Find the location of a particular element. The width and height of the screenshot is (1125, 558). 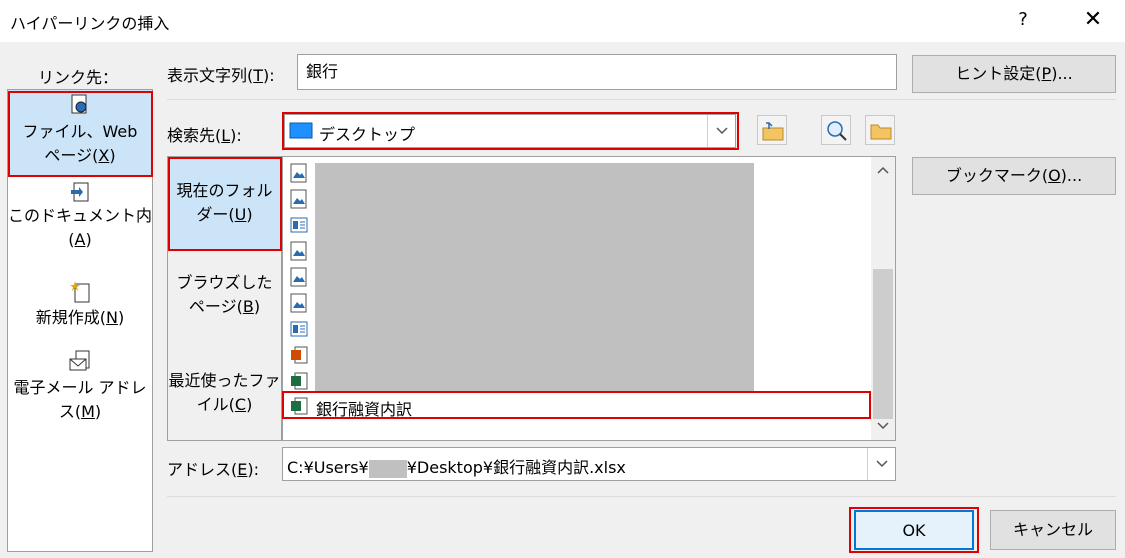

nav-recent-files-line2: イル( is located at coordinates (215, 404).